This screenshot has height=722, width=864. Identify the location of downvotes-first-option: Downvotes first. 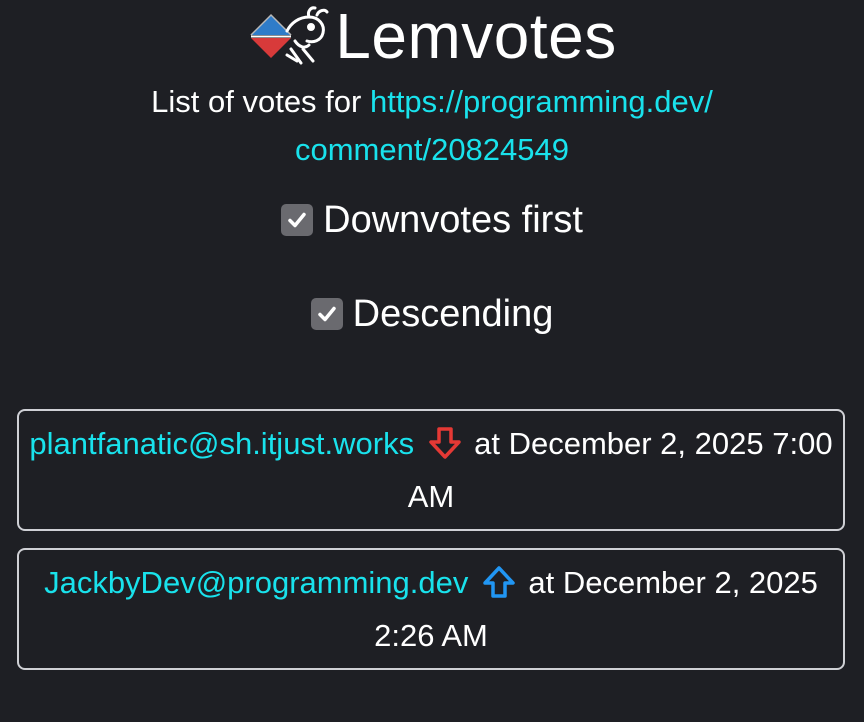
(432, 220).